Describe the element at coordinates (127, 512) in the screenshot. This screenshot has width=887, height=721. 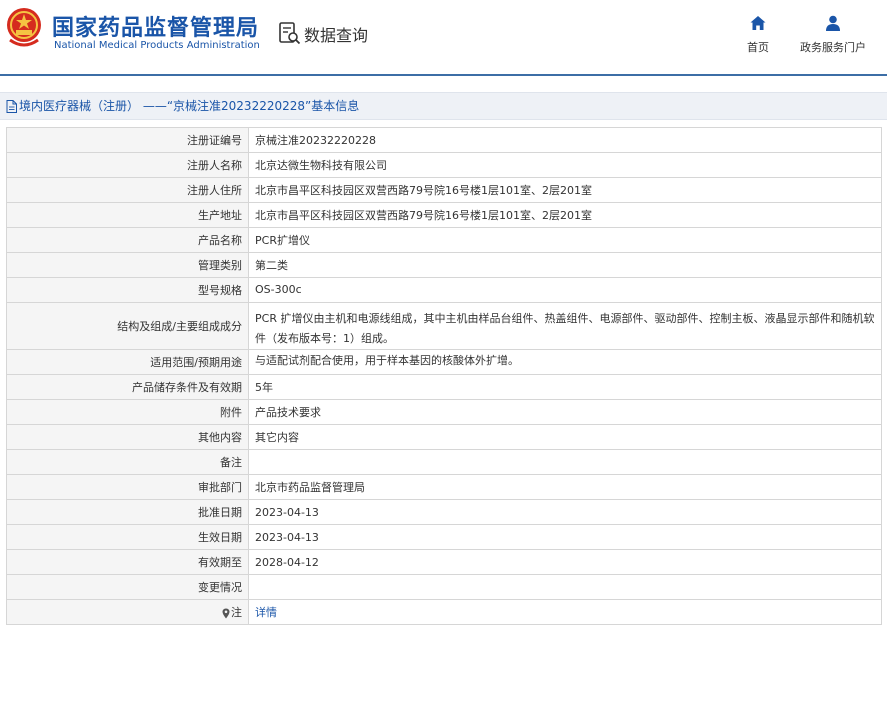
I see `row-label: 批准日期` at that location.